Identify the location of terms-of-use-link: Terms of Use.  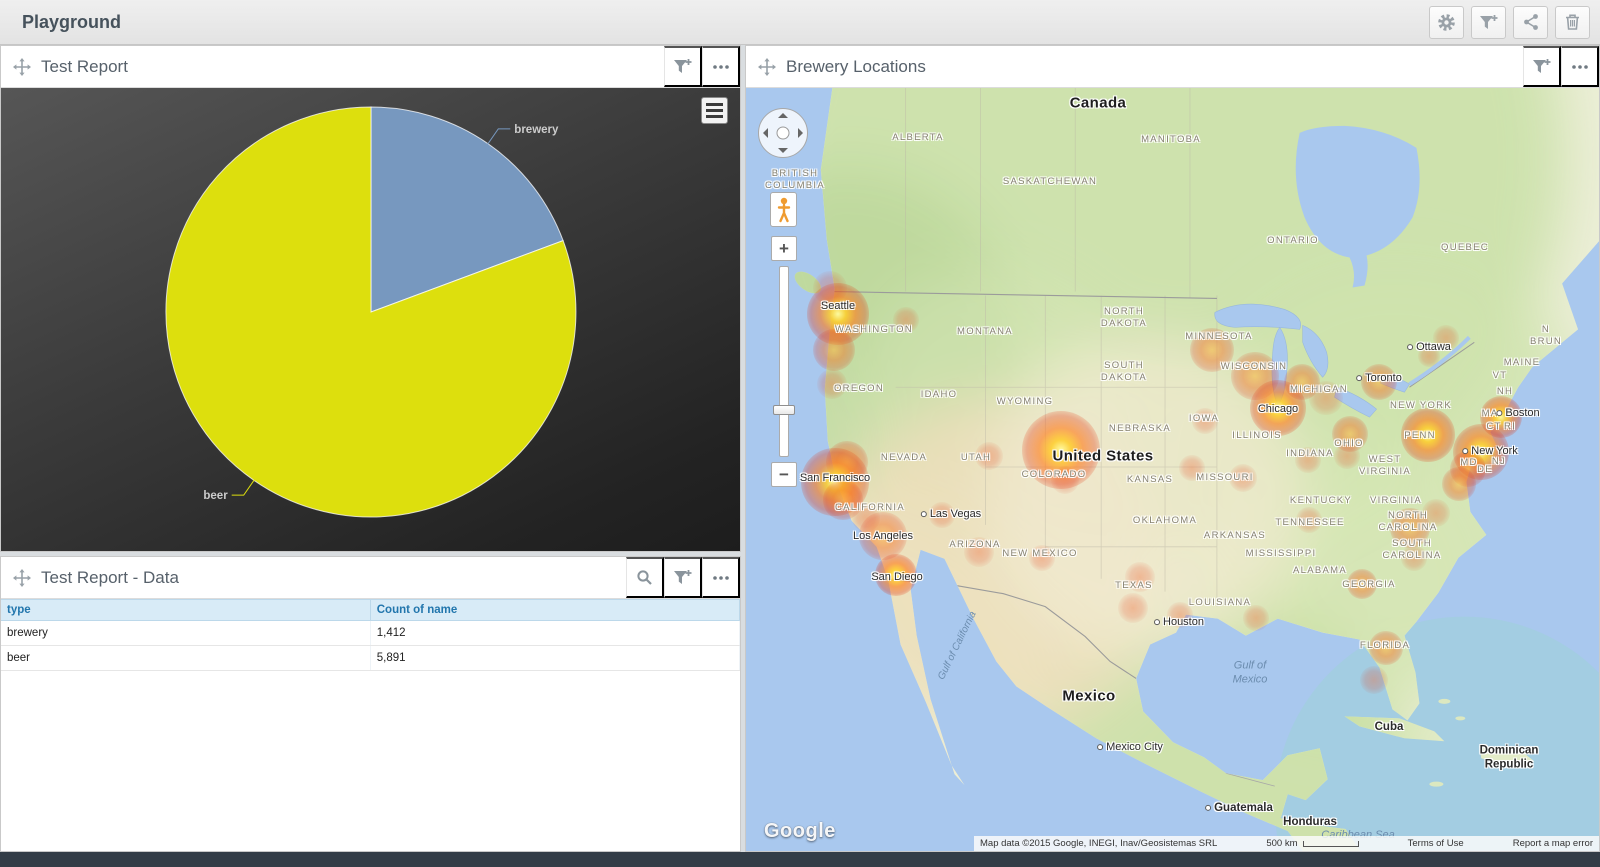
(1436, 843).